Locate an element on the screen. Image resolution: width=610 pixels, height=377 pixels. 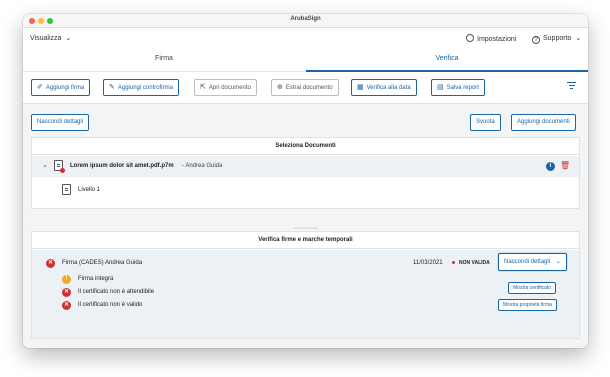
hide-signature-details-button: Nascondi dettagli ⌄ is located at coordinates (532, 262).